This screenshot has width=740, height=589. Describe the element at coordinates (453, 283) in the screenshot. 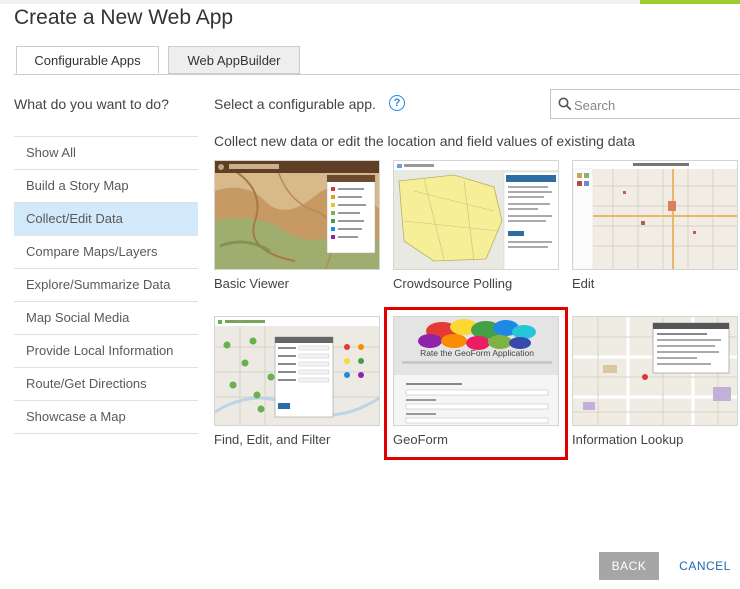

I see `app-label-crowdsource-polling: Crowdsource Polling` at that location.